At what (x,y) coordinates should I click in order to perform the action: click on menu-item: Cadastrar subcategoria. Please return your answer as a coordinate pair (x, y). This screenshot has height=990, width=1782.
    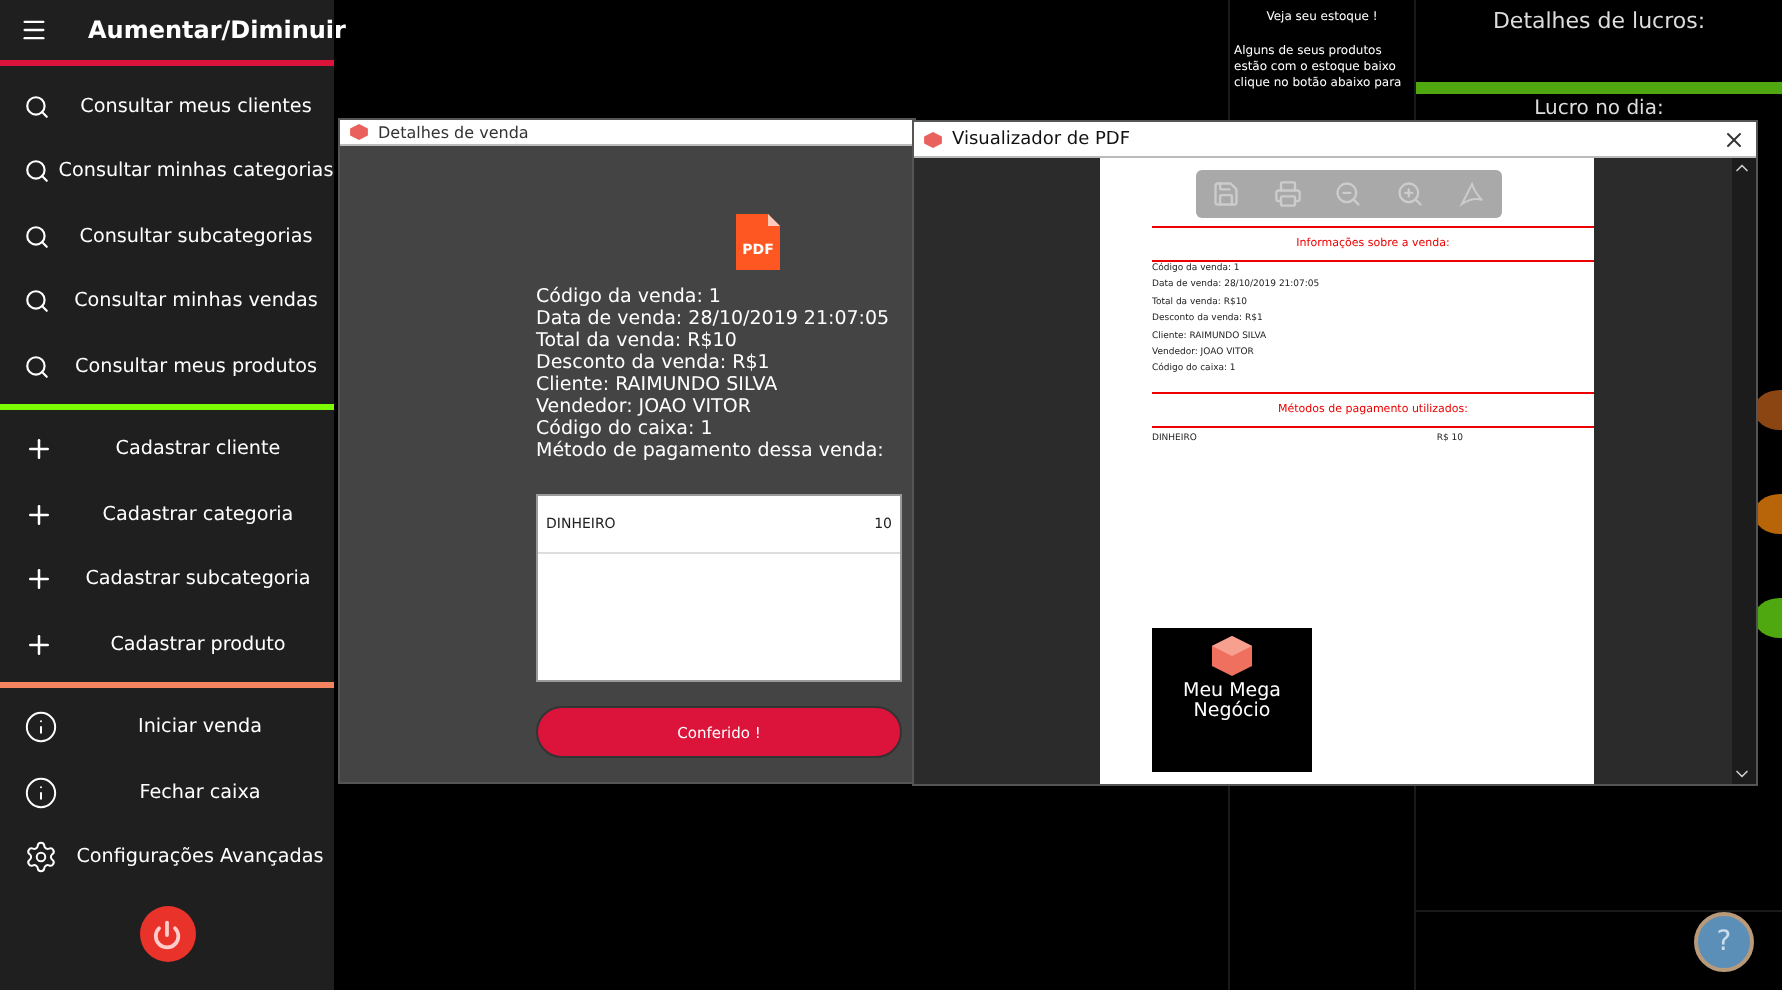
    Looking at the image, I should click on (167, 579).